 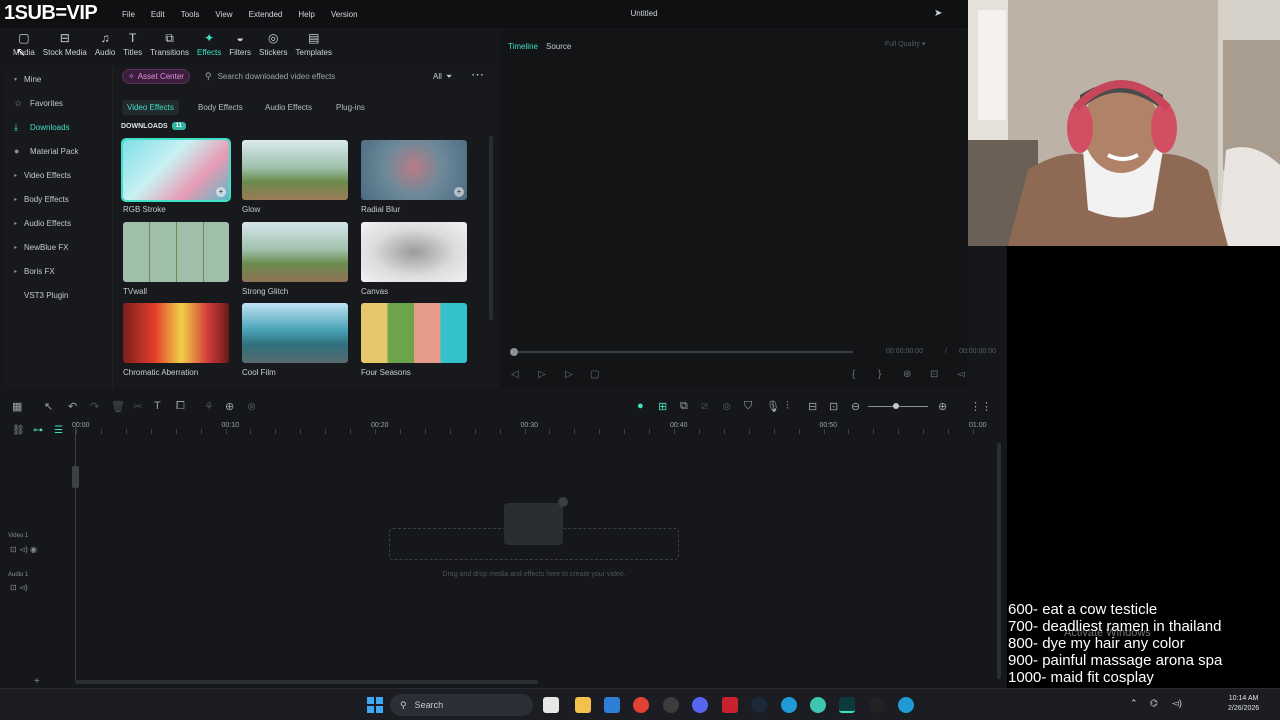 What do you see at coordinates (704, 406) in the screenshot?
I see `split-icon: ⧄` at bounding box center [704, 406].